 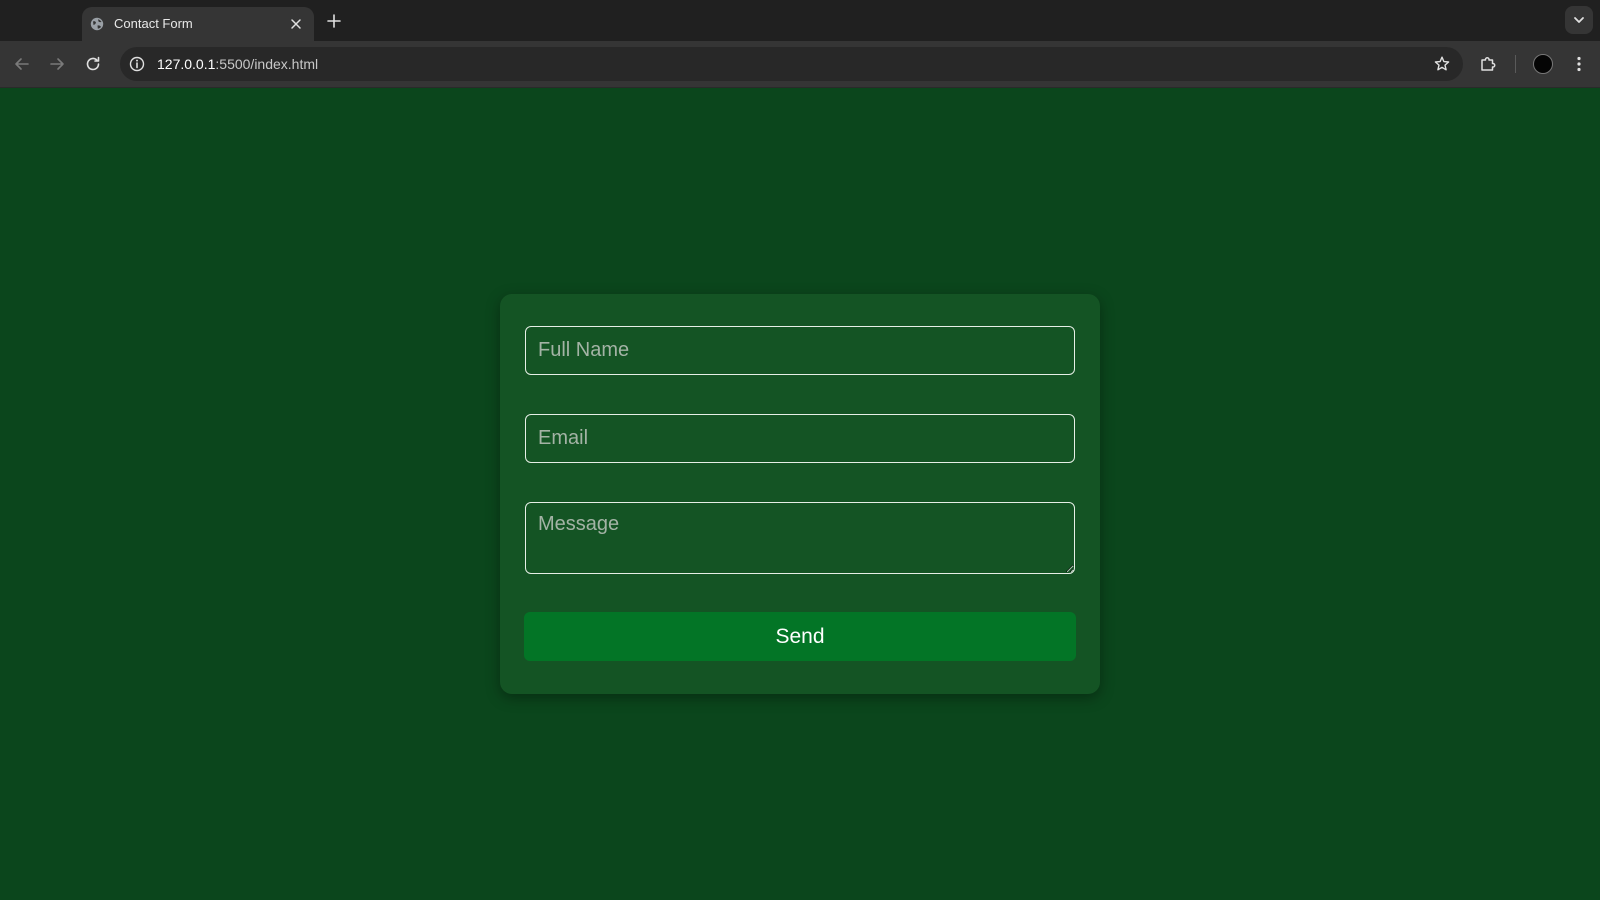 I want to click on reload-icon, so click(x=93, y=64).